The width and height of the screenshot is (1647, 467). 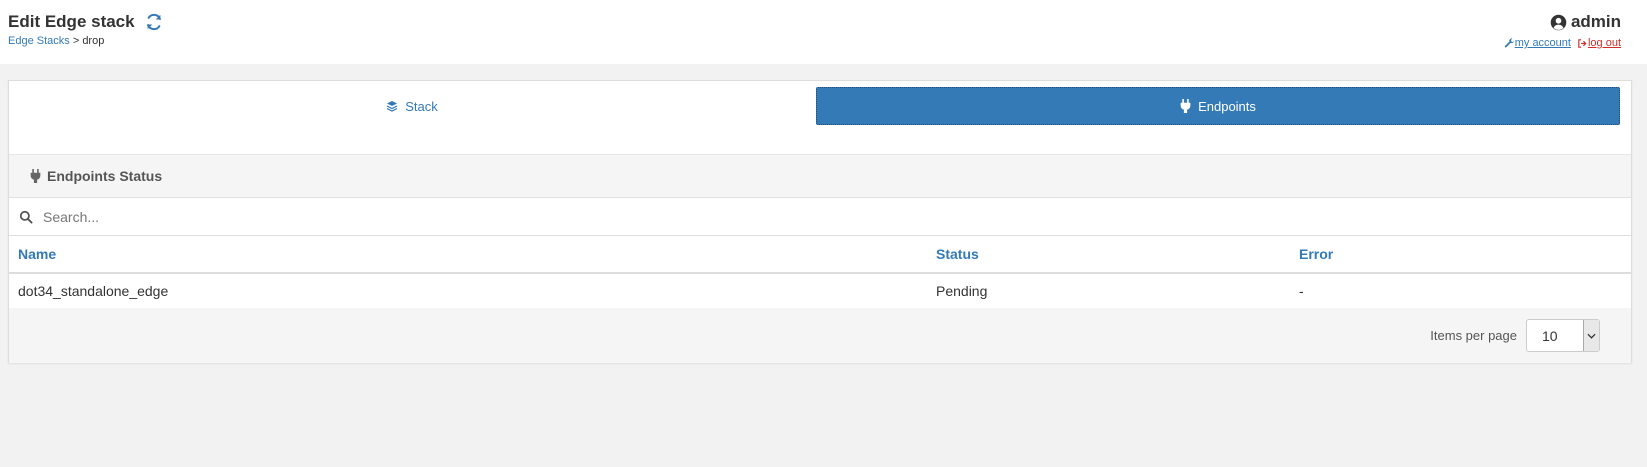 I want to click on log-out-link: log out, so click(x=1599, y=43).